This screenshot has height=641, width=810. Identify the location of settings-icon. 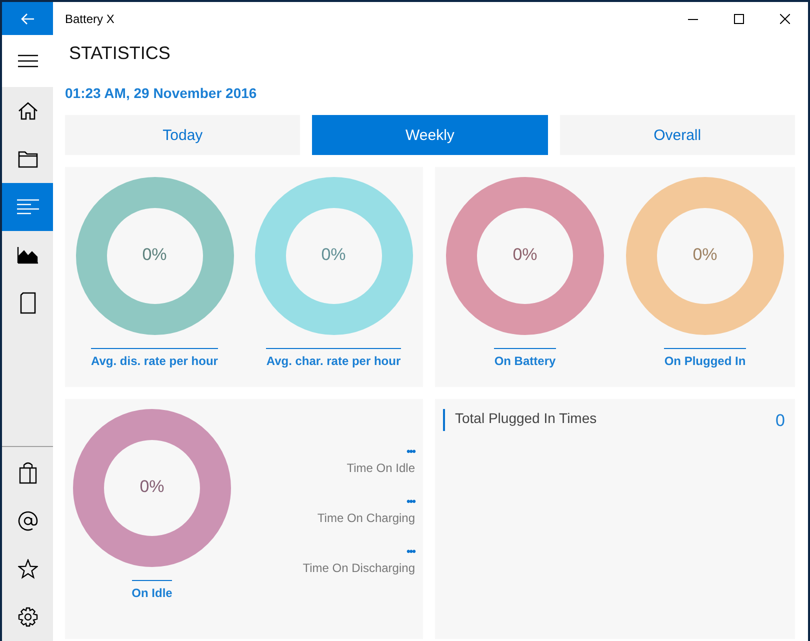
(28, 617).